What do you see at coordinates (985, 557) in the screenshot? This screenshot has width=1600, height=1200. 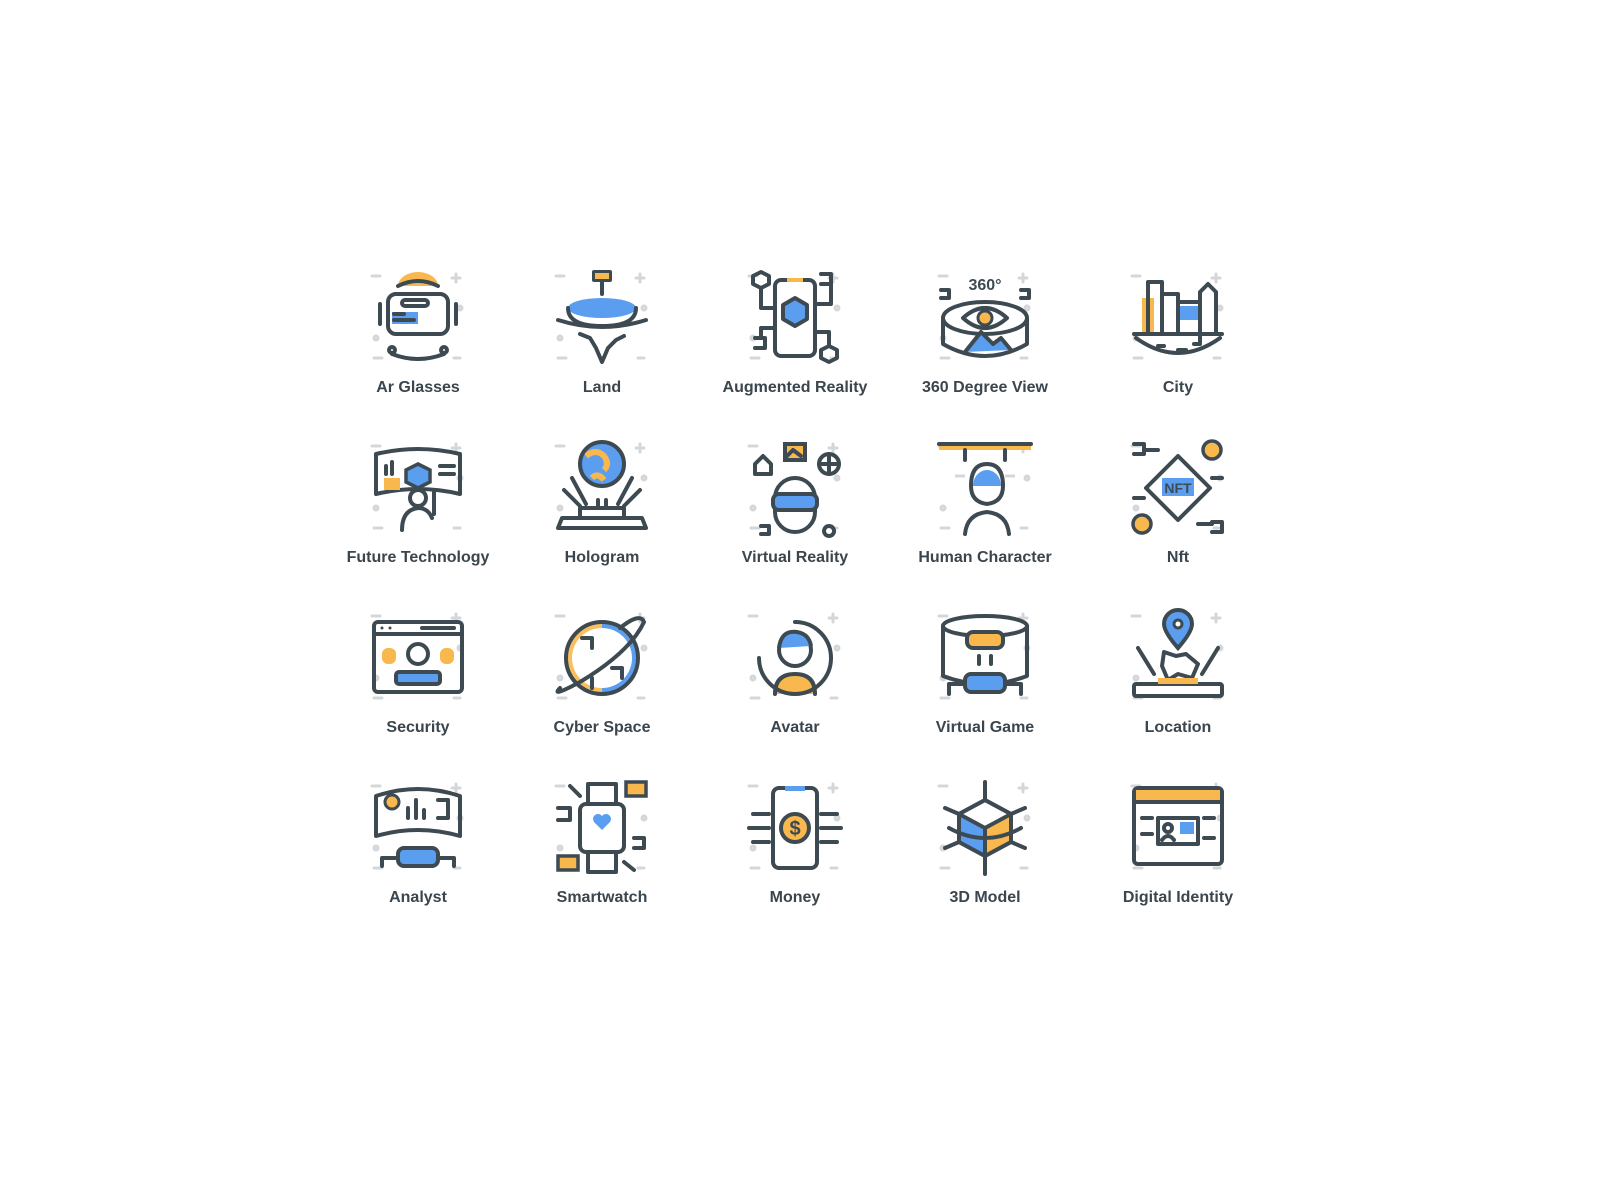 I see `icon-label: Human Character` at bounding box center [985, 557].